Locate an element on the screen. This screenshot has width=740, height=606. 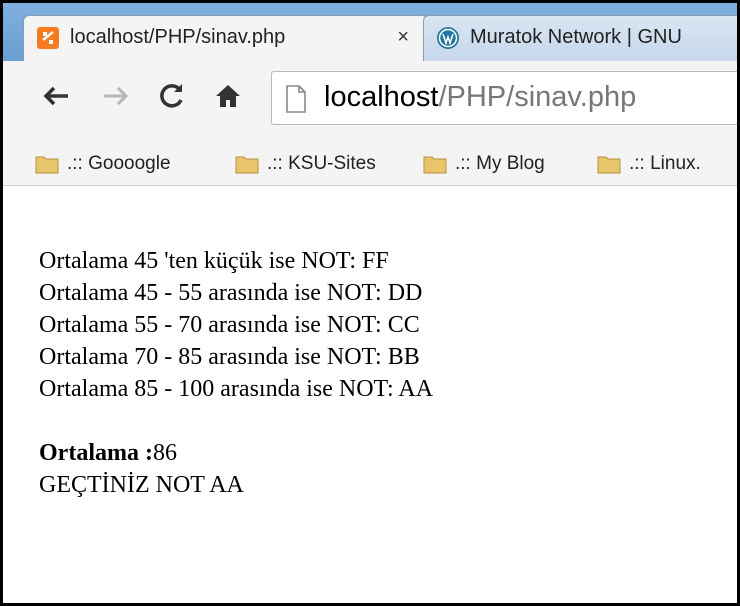
url-path: /PHP/sinav.php is located at coordinates (537, 97).